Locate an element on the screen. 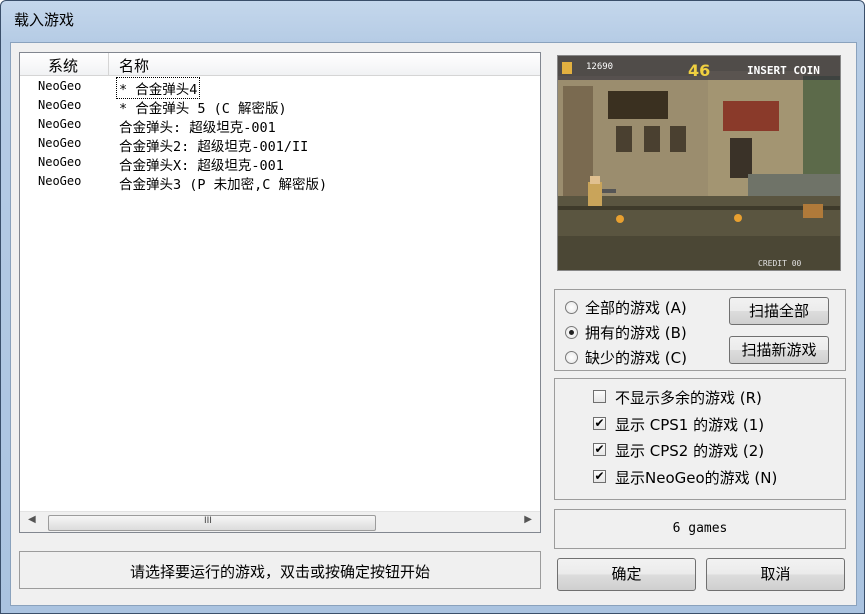 This screenshot has width=865, height=614. hud-credit: CREDIT 00 is located at coordinates (780, 263).